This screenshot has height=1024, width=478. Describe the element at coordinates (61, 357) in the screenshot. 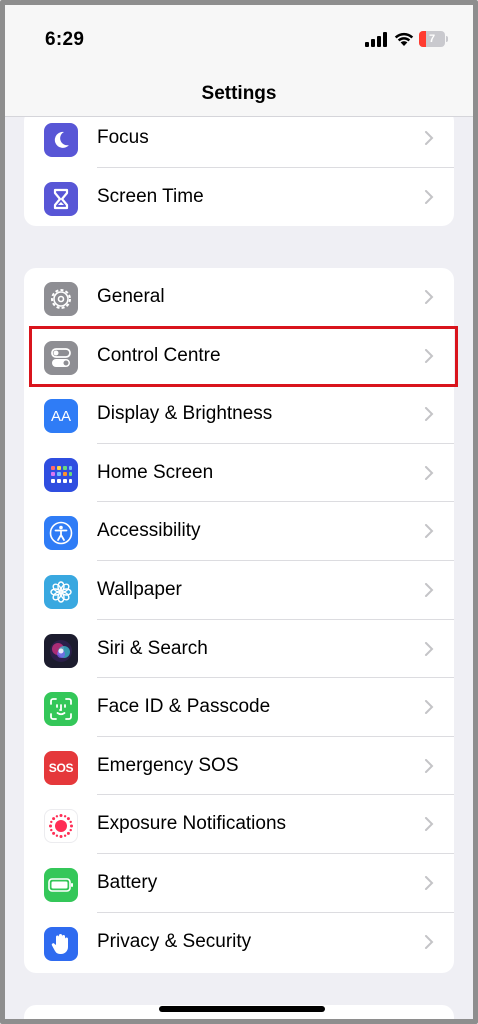

I see `toggles-icon` at that location.